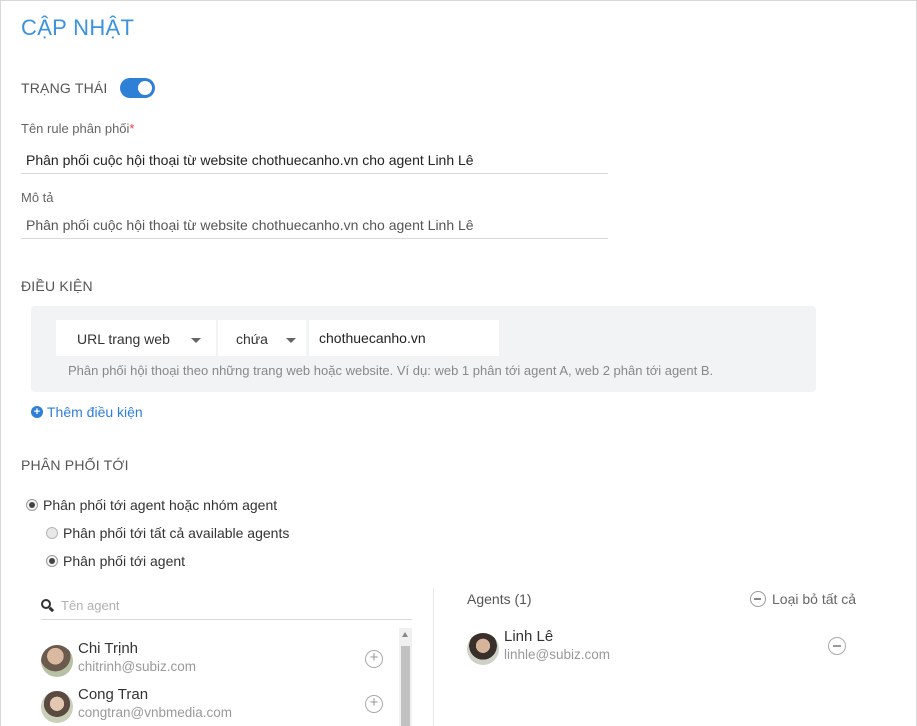 The image size is (917, 726). What do you see at coordinates (404, 338) in the screenshot?
I see `condition-value-input: chothuecanho.vn` at bounding box center [404, 338].